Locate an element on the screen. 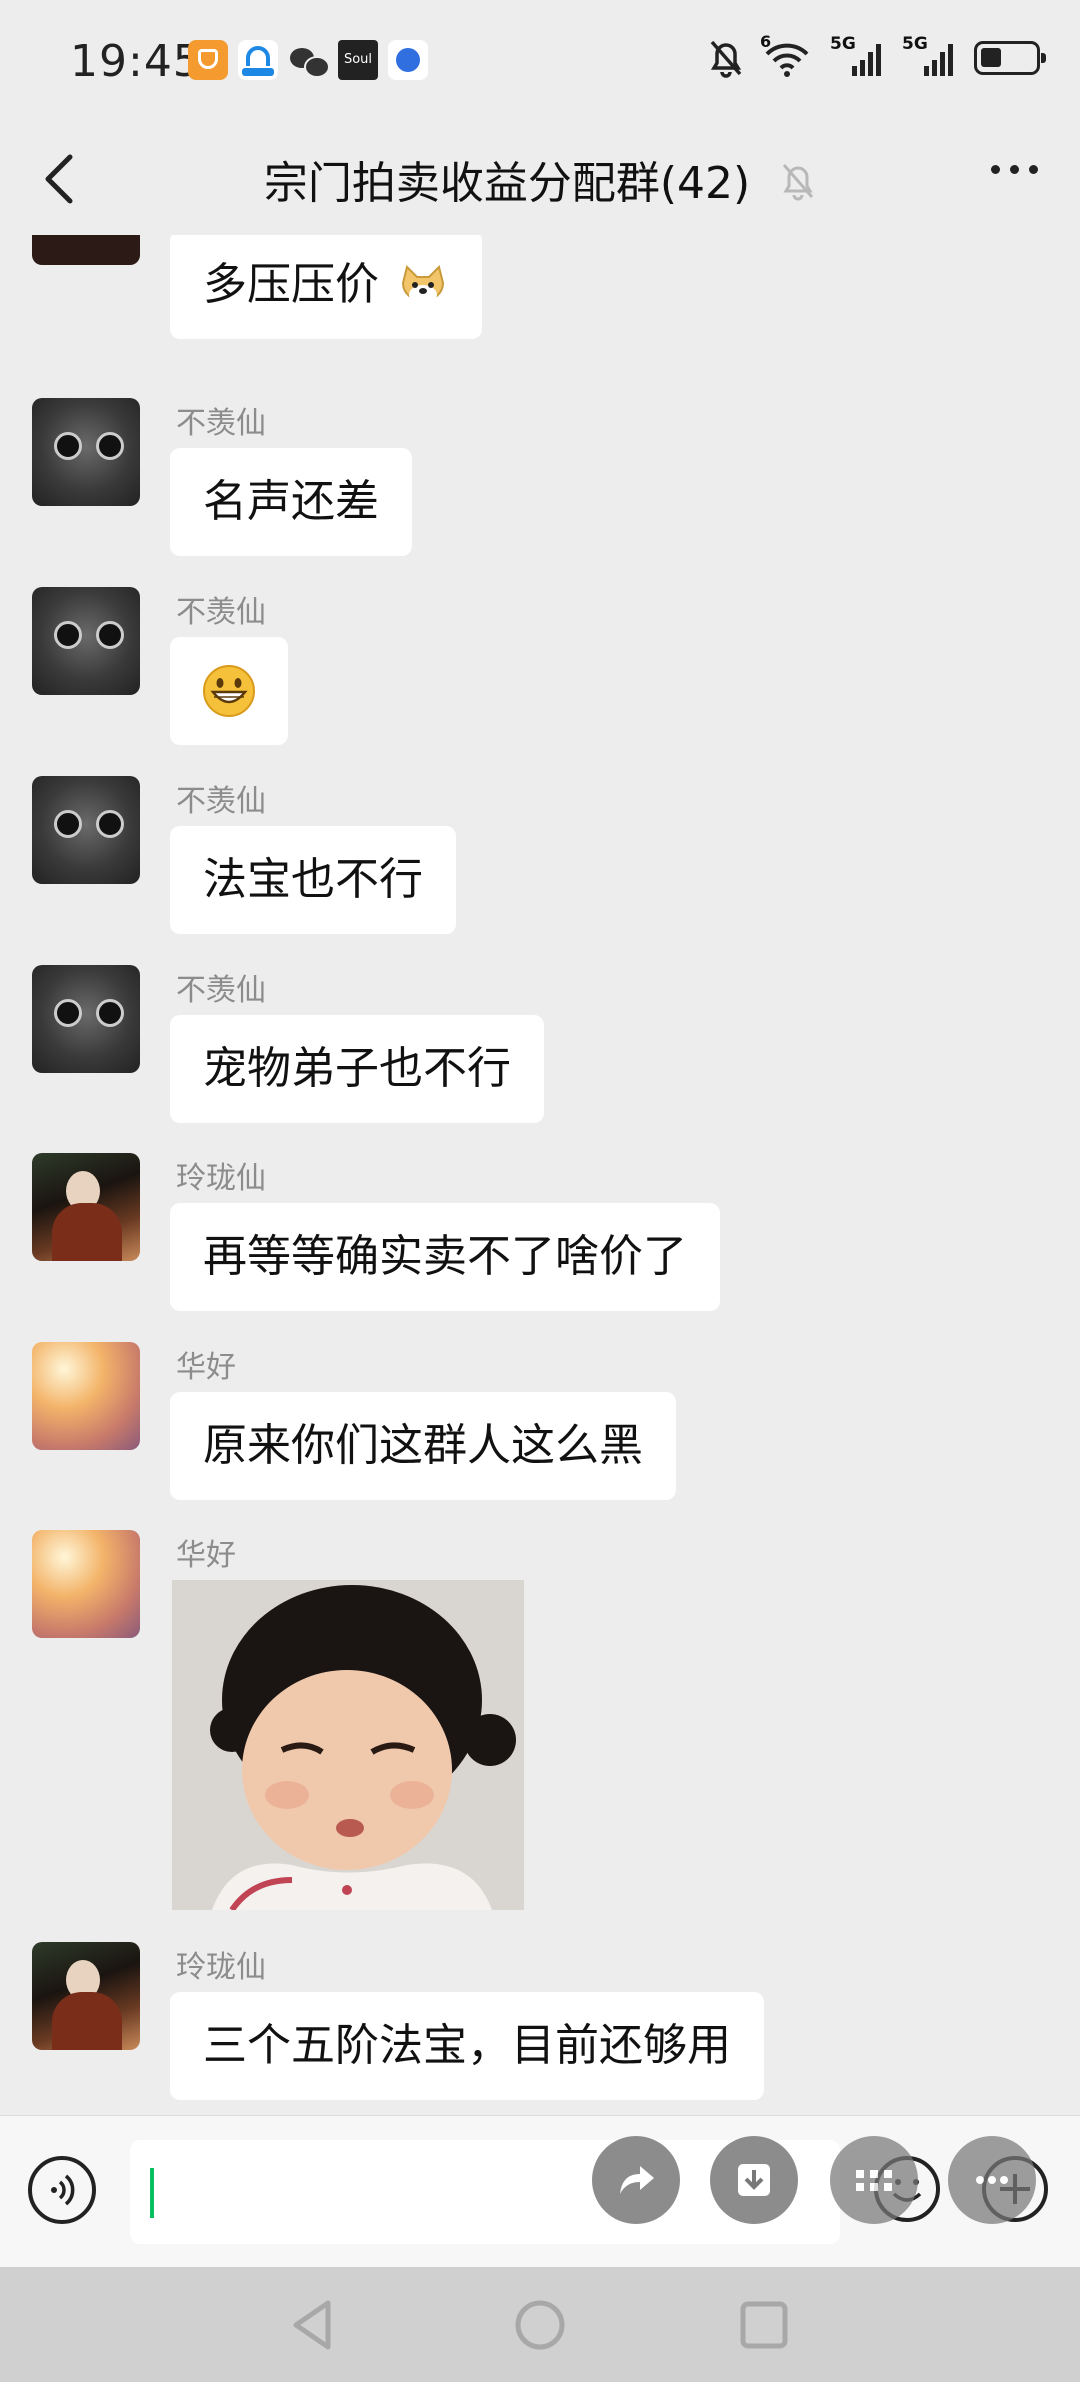 Image resolution: width=1080 pixels, height=2382 pixels. status-bar: 19:45 Soul 6 5G 5G is located at coordinates (540, 62).